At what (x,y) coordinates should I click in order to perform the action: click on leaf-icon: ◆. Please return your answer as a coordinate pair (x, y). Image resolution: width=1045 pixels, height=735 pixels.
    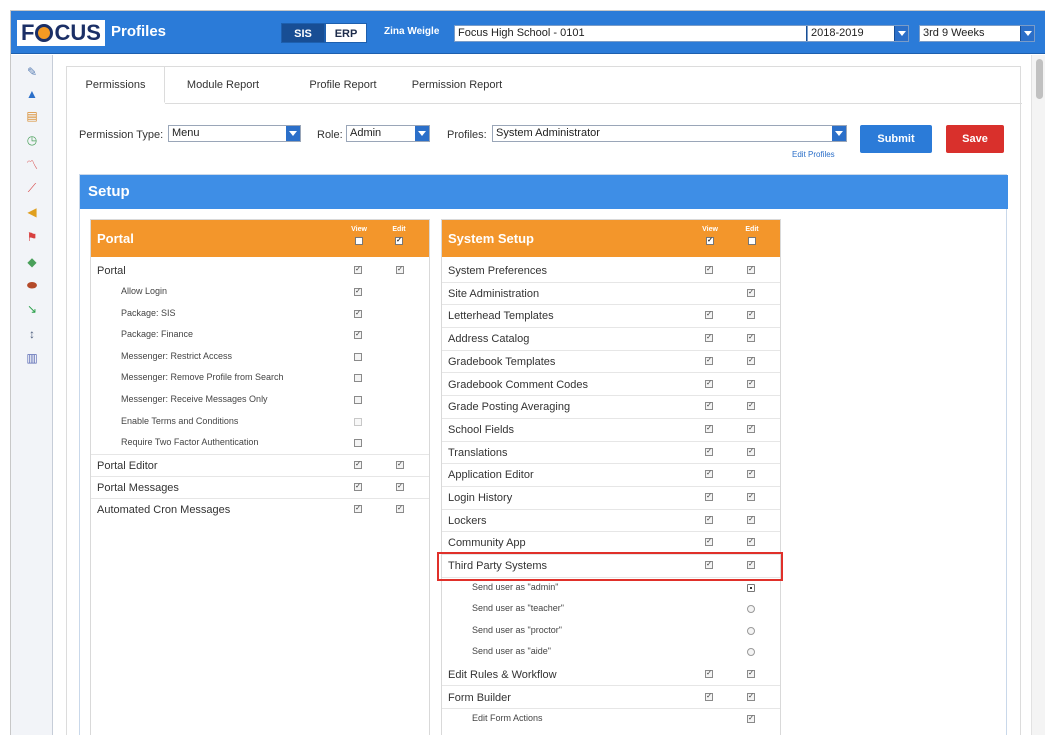
    Looking at the image, I should click on (32, 262).